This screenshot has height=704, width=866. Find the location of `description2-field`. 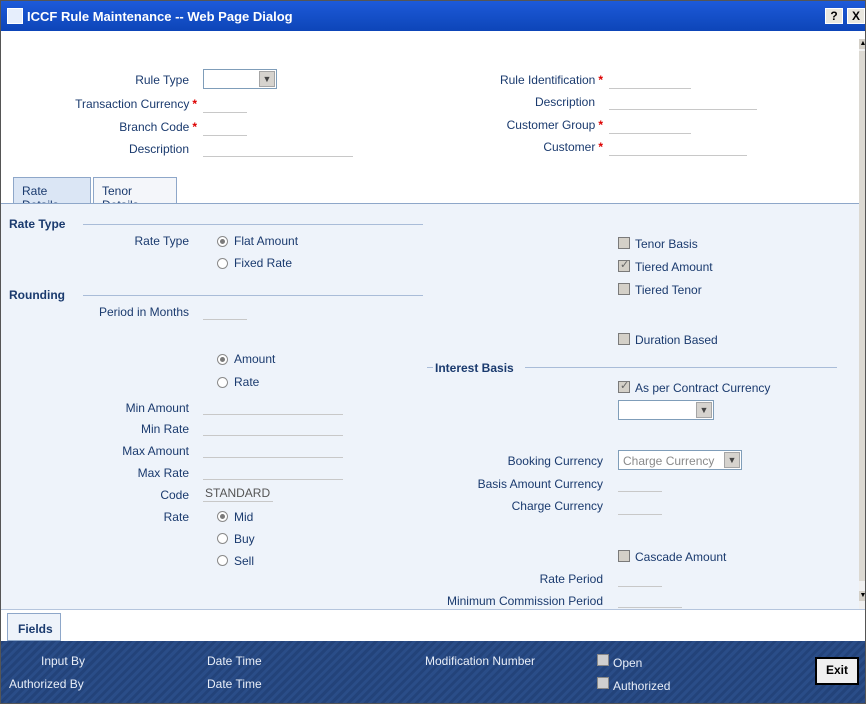

description2-field is located at coordinates (683, 101).